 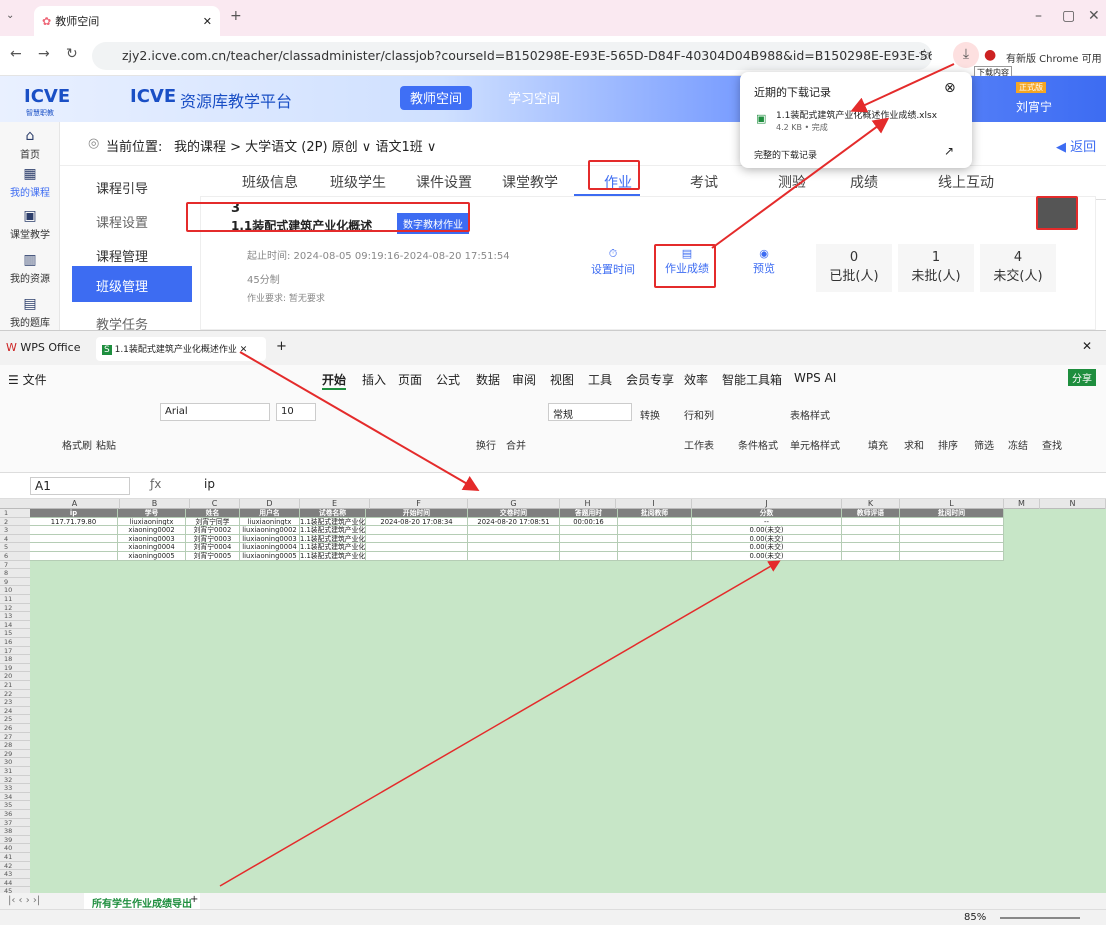 What do you see at coordinates (152, 556) in the screenshot?
I see `data-cell: xiaoning0005` at bounding box center [152, 556].